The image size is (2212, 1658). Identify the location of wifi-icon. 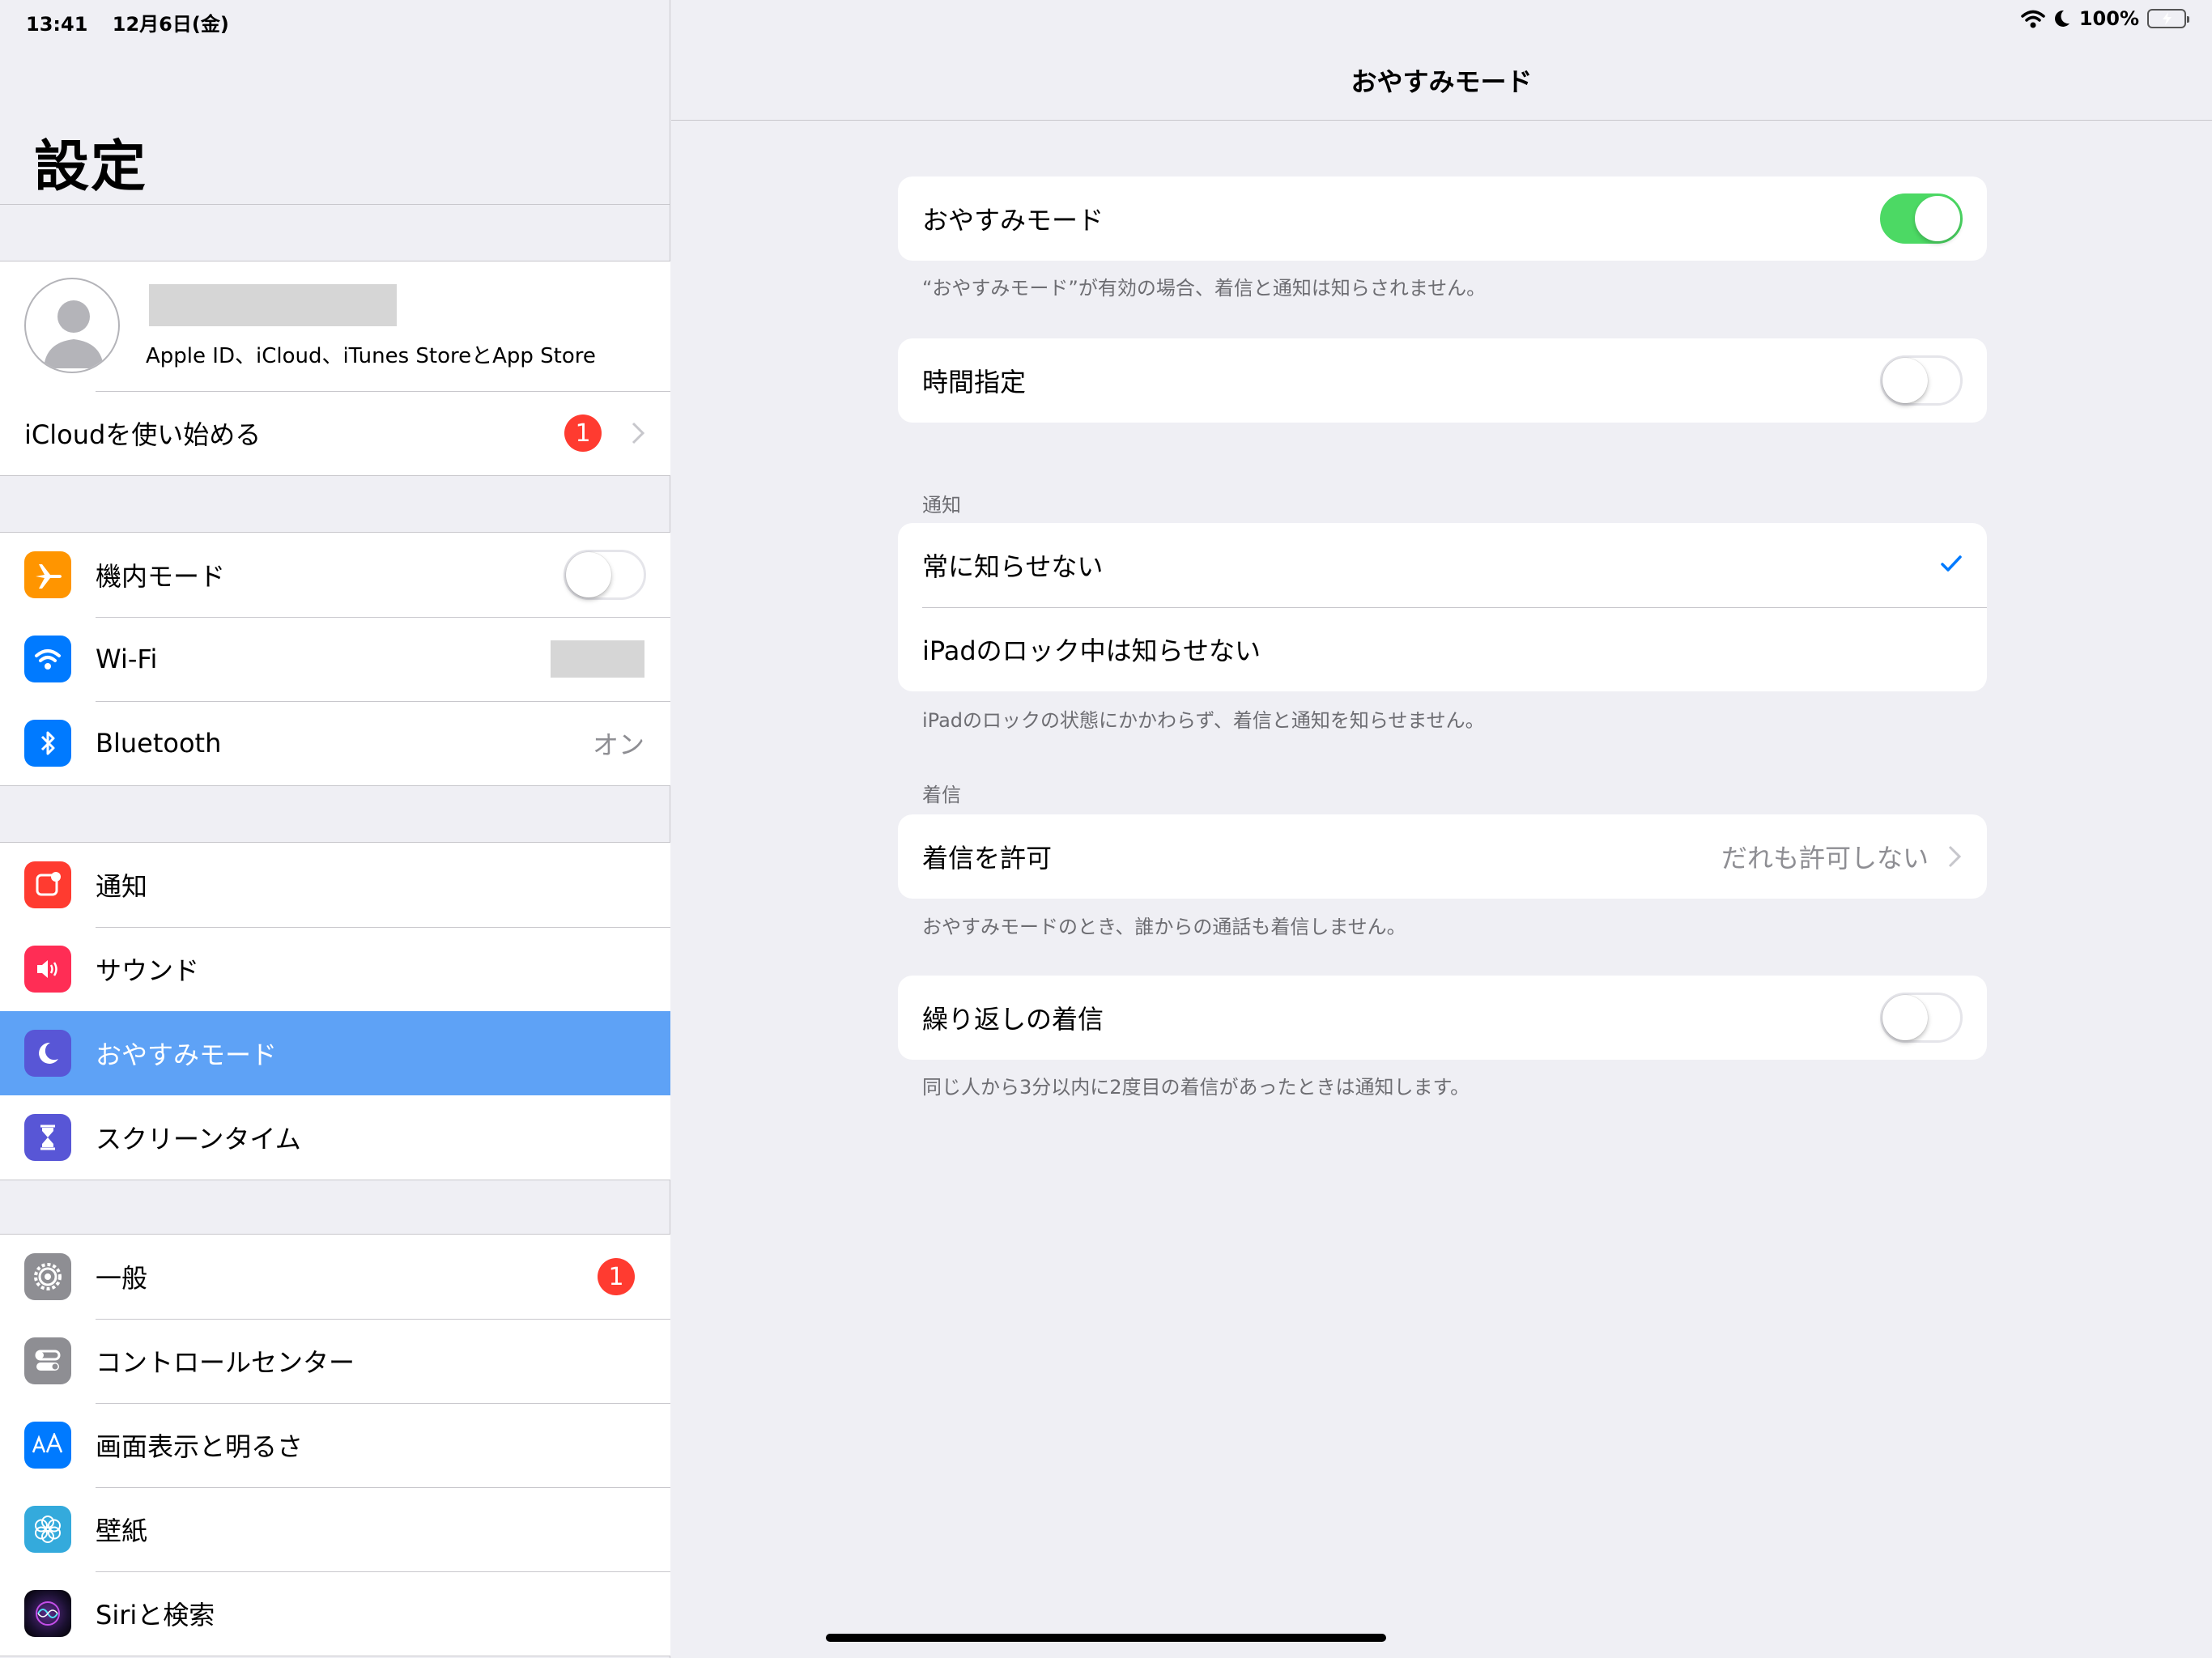
(48, 659).